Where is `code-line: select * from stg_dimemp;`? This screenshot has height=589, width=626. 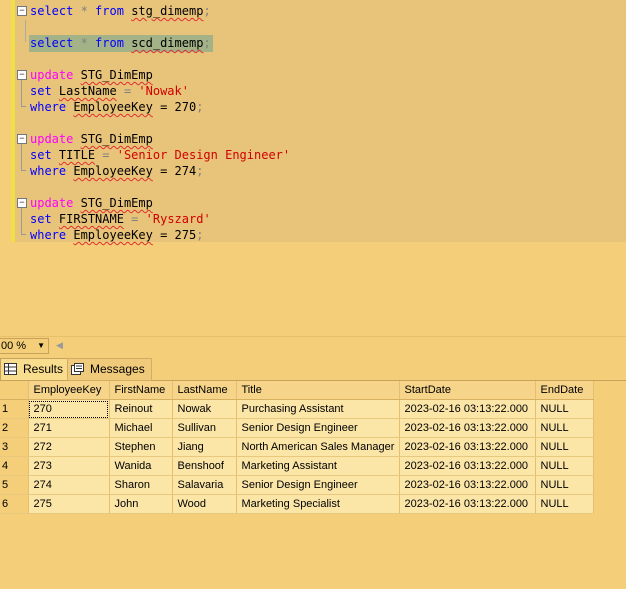 code-line: select * from stg_dimemp; is located at coordinates (120, 11).